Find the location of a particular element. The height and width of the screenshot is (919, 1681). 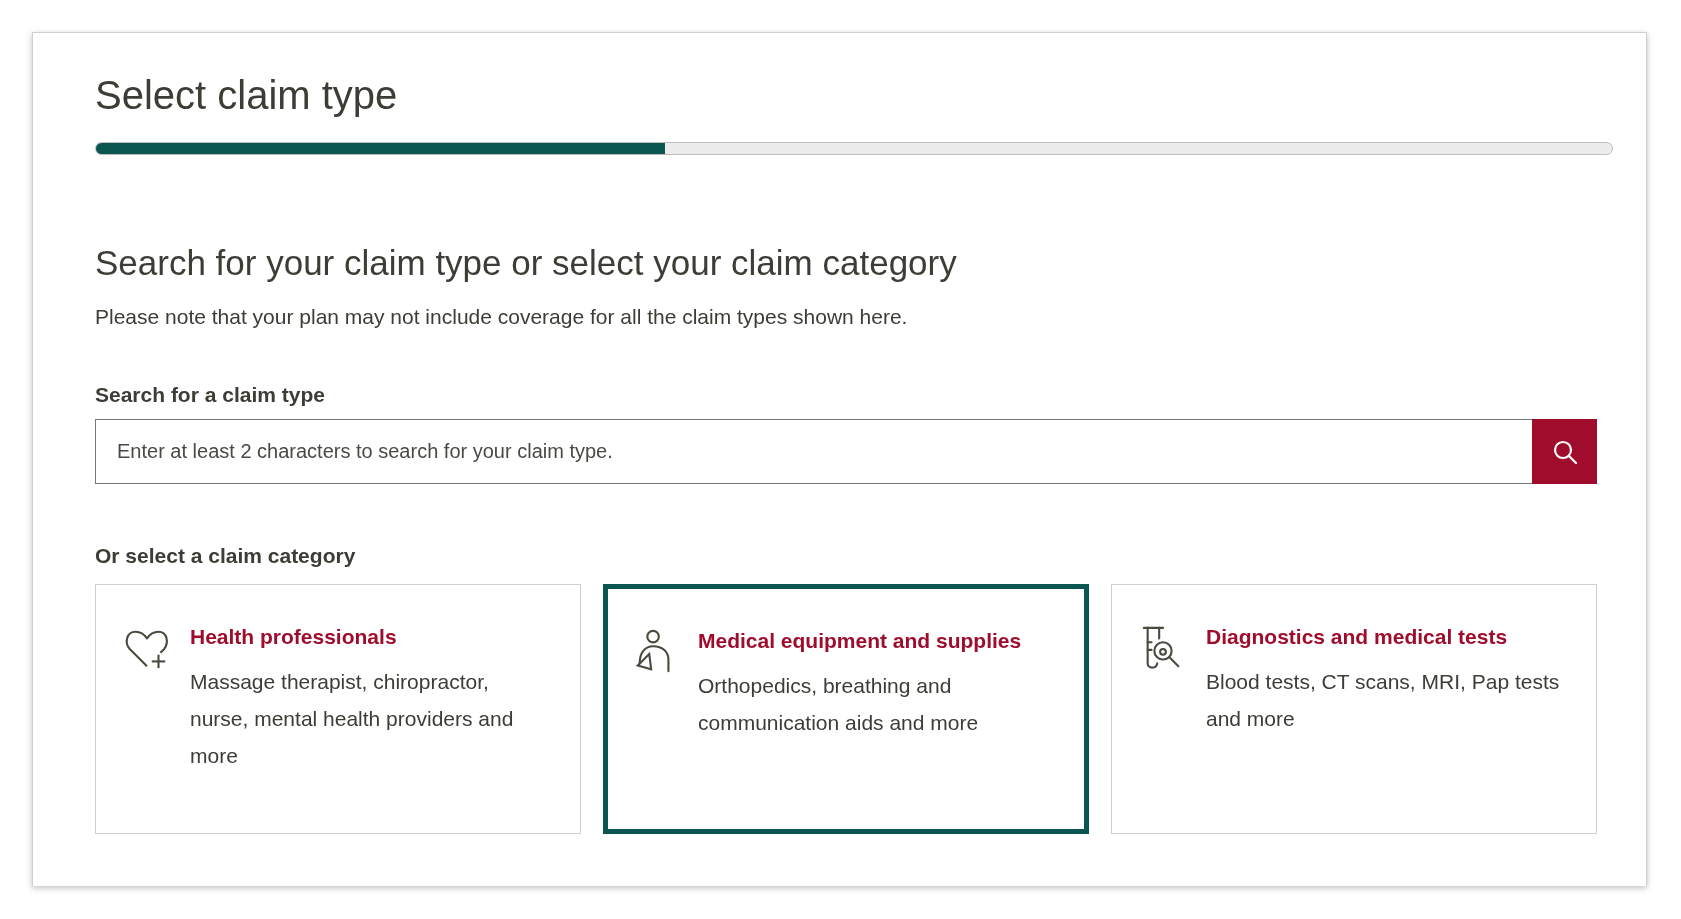

page-title: Select claim type is located at coordinates (247, 95).